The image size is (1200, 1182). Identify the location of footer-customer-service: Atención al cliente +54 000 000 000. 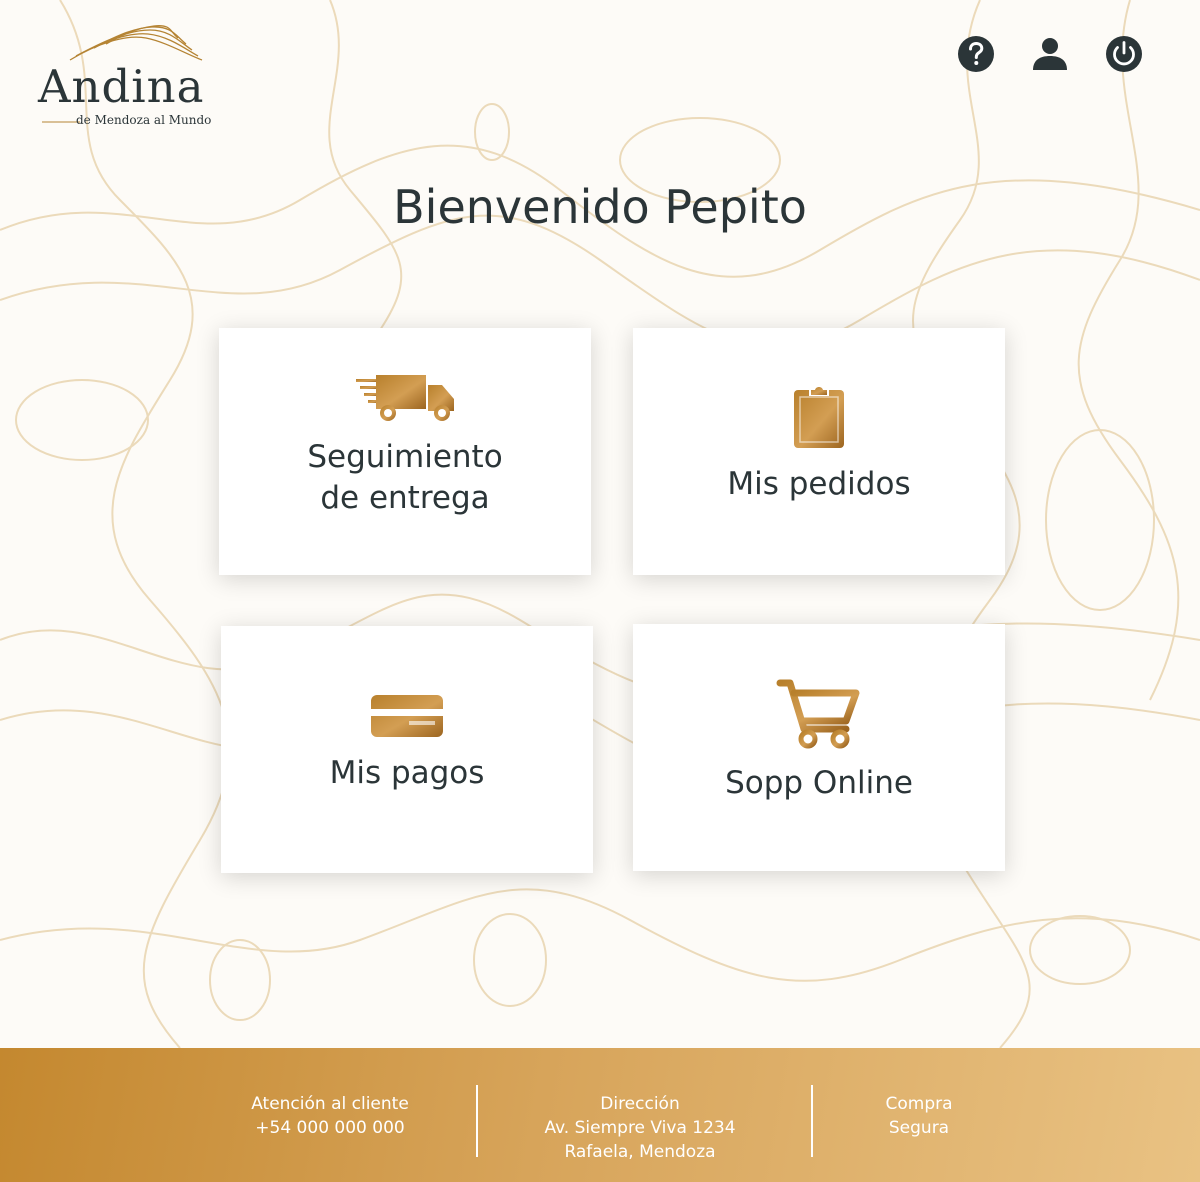
(330, 1116).